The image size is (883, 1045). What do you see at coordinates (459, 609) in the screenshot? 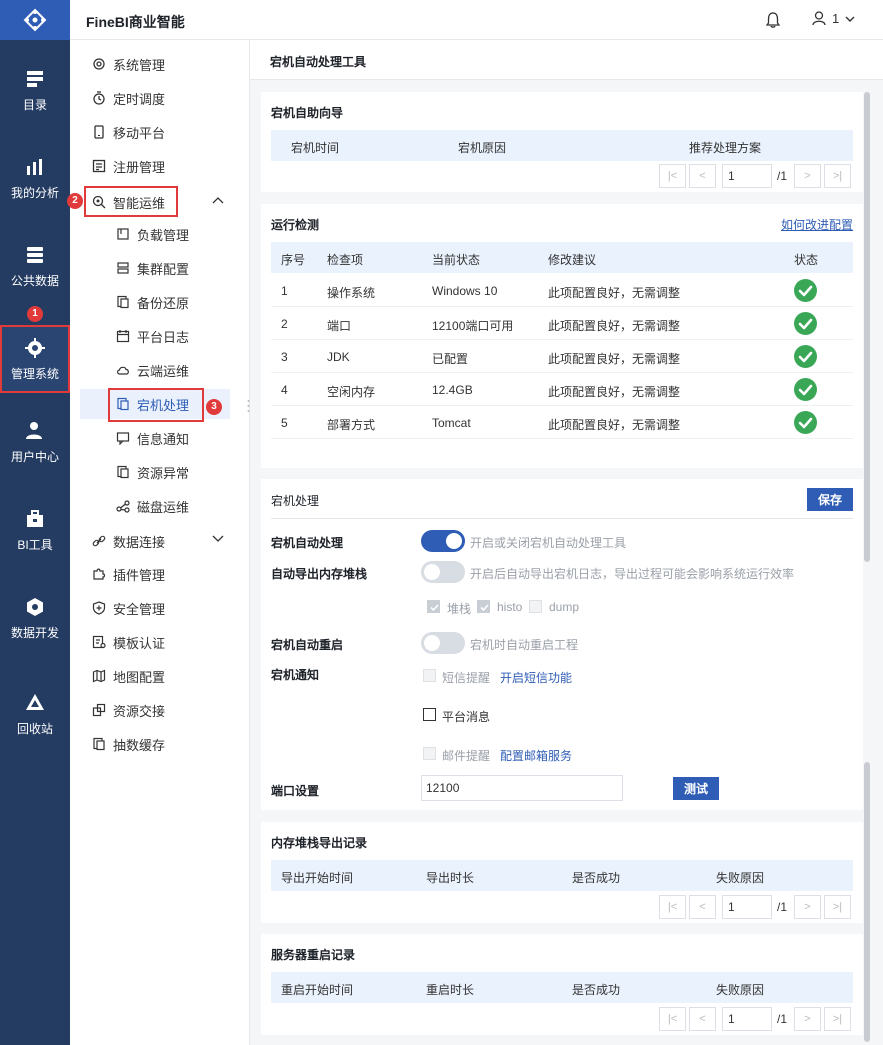
I see `stack-label: 堆栈` at bounding box center [459, 609].